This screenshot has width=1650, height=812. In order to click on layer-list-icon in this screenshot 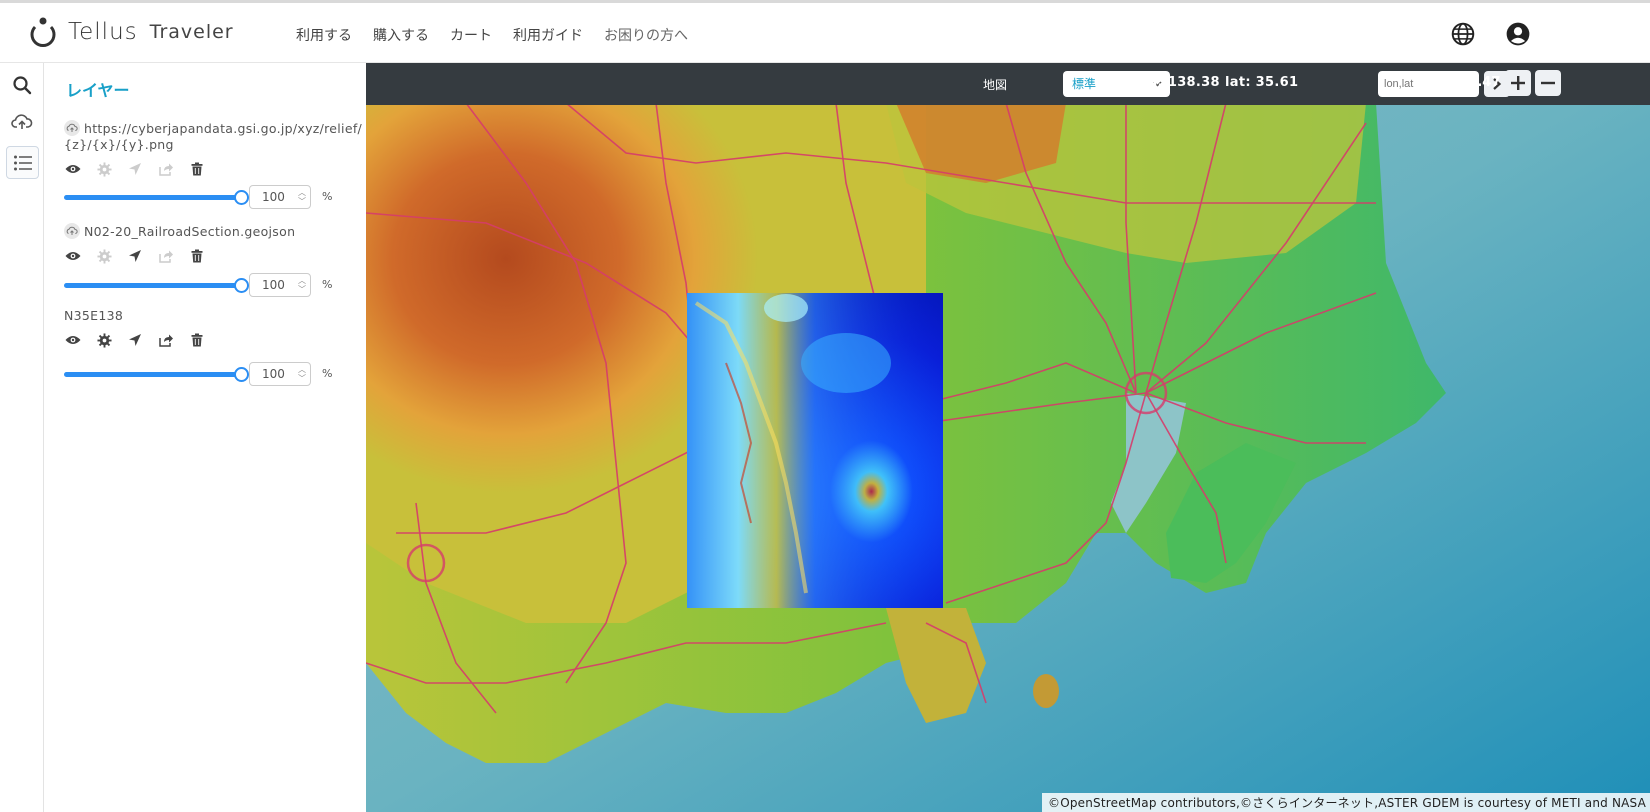, I will do `click(22, 162)`.